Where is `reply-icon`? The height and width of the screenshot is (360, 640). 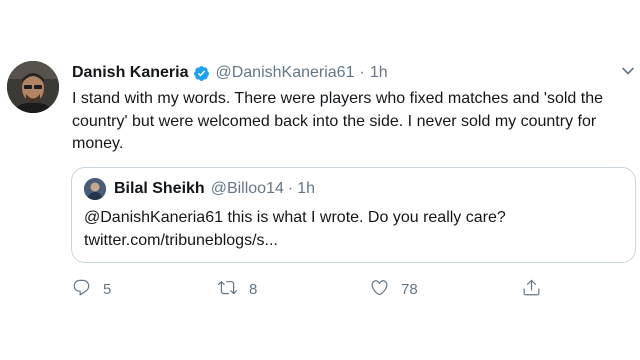
reply-icon is located at coordinates (81, 289).